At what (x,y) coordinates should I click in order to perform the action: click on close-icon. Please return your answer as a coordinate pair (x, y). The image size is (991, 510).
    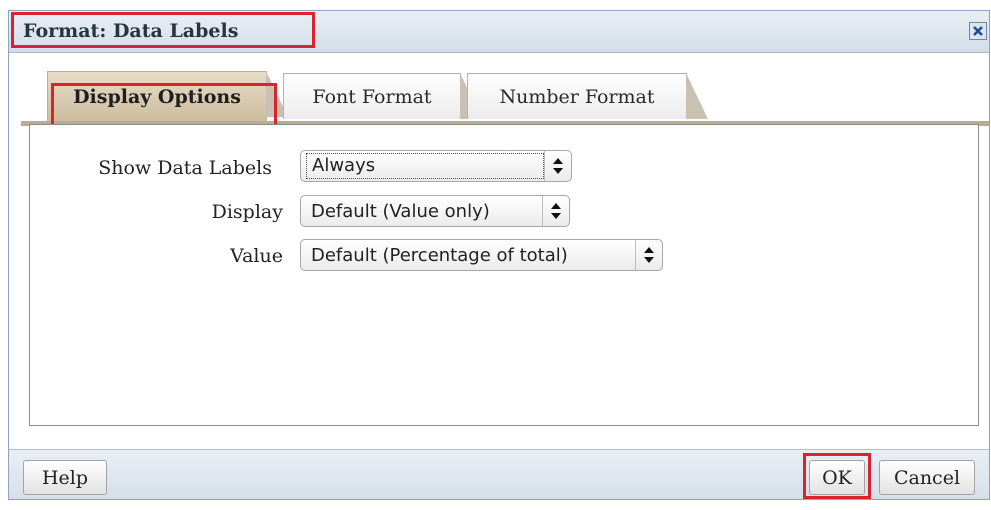
    Looking at the image, I should click on (978, 31).